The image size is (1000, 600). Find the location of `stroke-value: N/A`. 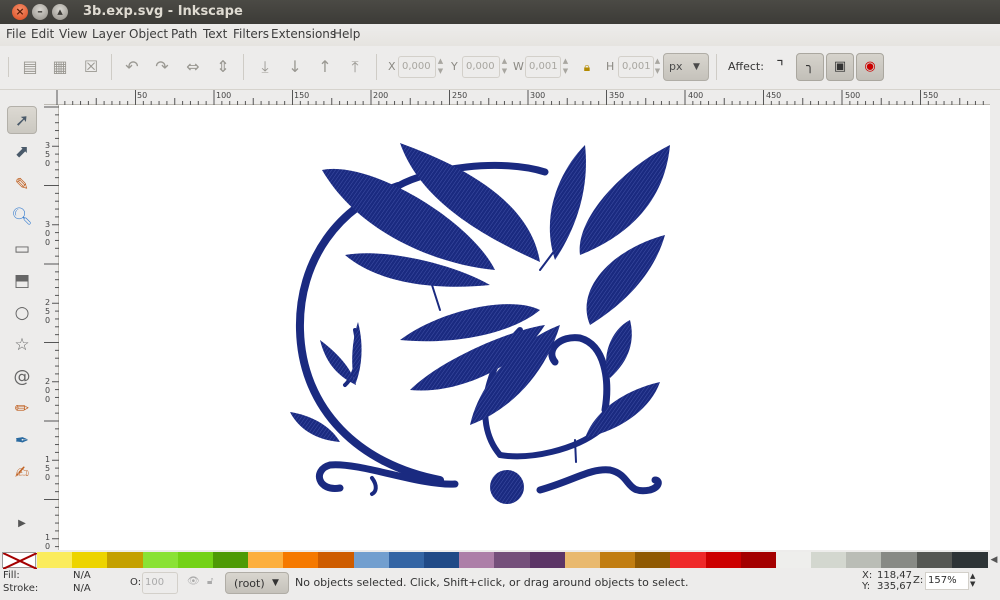

stroke-value: N/A is located at coordinates (82, 588).